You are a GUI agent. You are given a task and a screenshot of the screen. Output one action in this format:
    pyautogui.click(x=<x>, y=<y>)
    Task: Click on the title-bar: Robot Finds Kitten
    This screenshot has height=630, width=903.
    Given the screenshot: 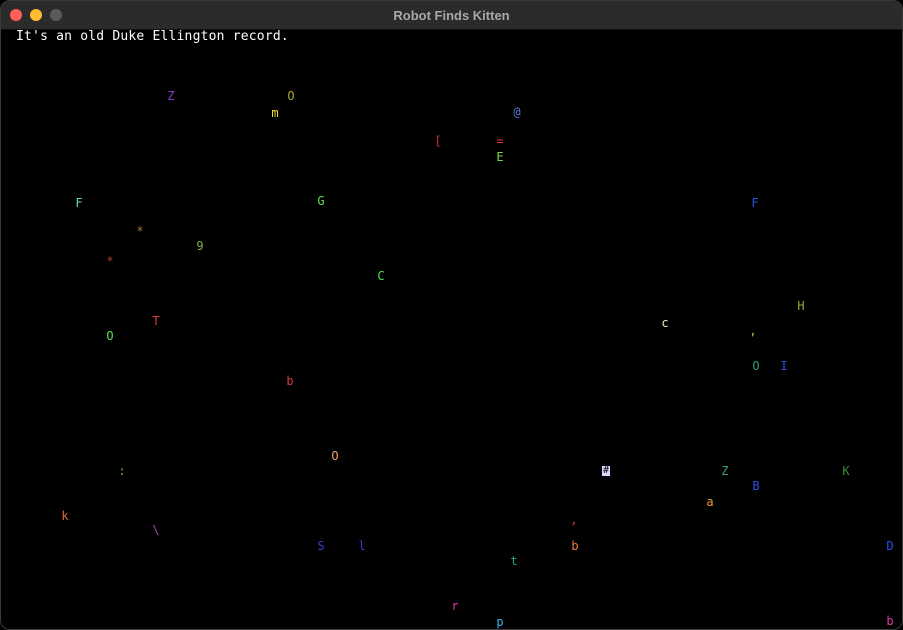 What is the action you would take?
    pyautogui.click(x=451, y=15)
    